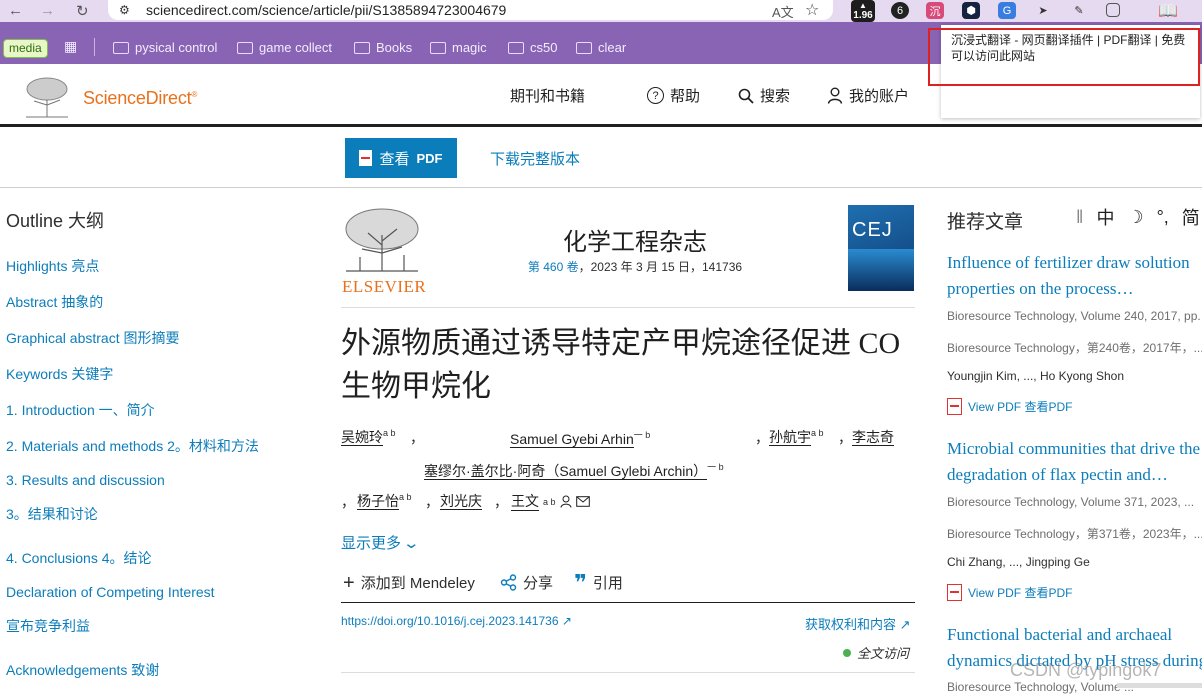 This screenshot has height=694, width=1202. What do you see at coordinates (93, 338) in the screenshot?
I see `outline-item-graphical-abstract: Graphical abstract 图形摘要` at bounding box center [93, 338].